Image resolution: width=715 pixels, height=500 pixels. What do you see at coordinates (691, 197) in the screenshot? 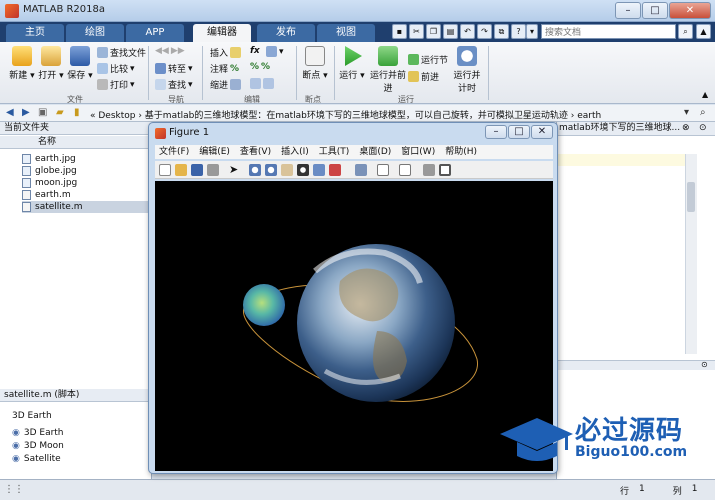
I see `scrollbar-thumb` at bounding box center [691, 197].